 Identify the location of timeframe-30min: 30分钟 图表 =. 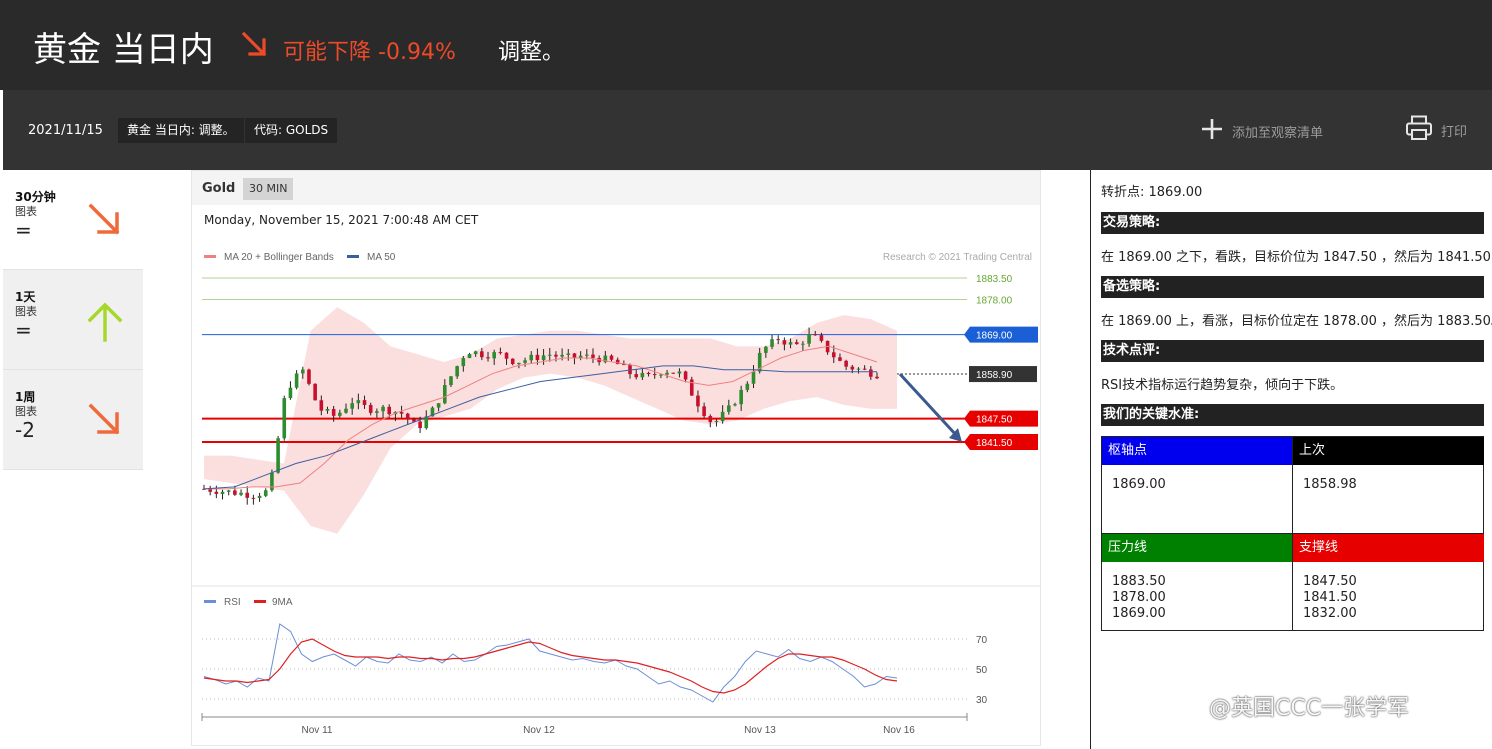
(73, 220).